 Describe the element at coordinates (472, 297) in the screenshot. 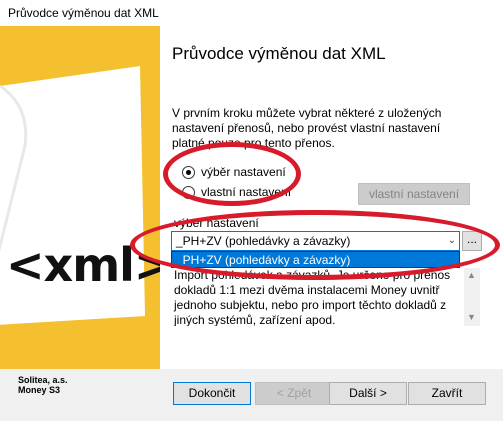

I see `memo-scrollbar: ▲ ▼` at that location.